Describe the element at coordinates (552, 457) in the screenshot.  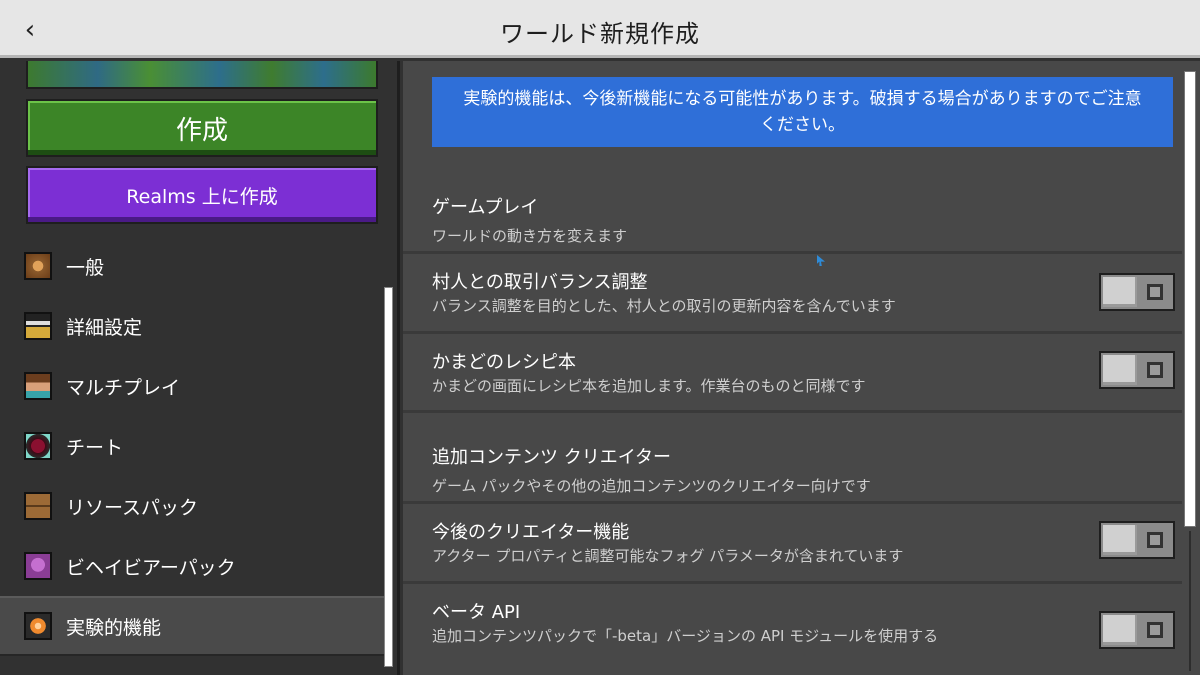
I see `section-title-addon-creators: 追加コンテンツ クリエイター` at that location.